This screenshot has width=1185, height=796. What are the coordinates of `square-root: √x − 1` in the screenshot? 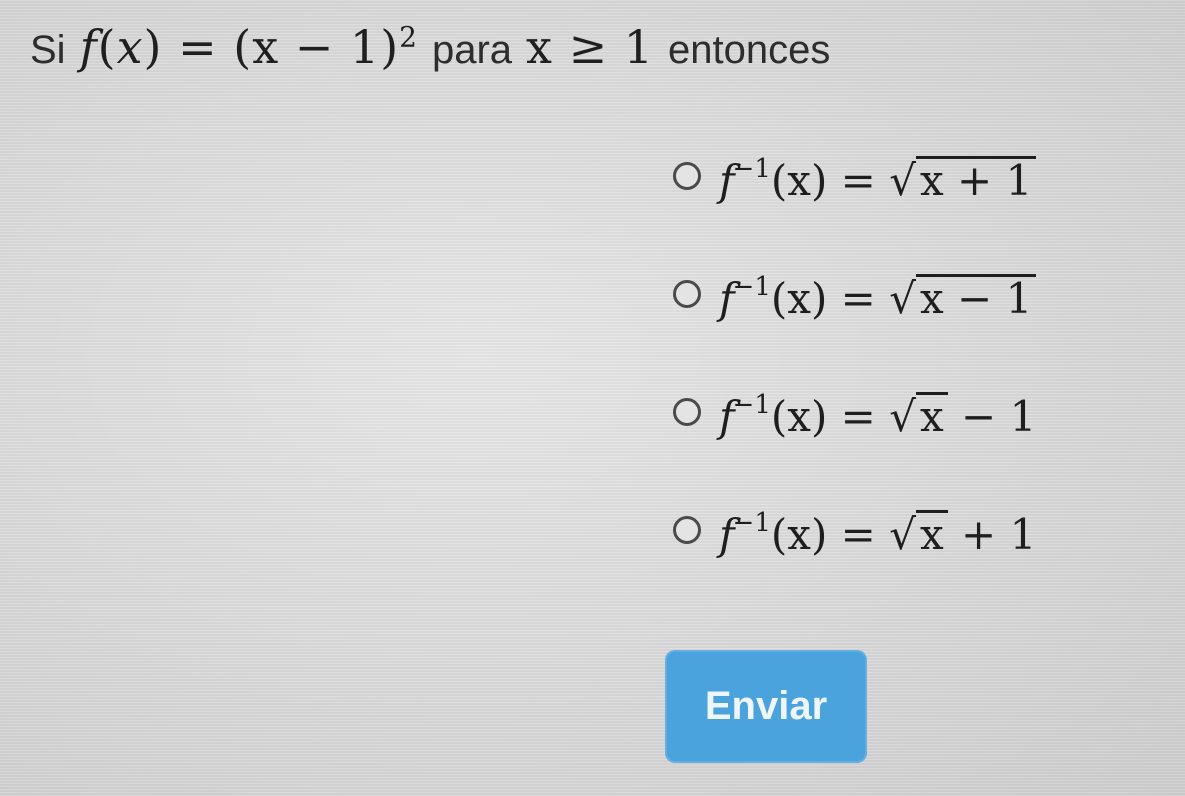 It's located at (963, 299).